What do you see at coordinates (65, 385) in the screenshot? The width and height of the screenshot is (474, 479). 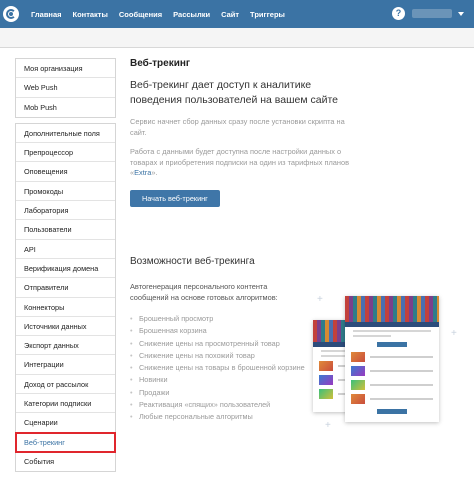 I see `sidebar-item-campaign-revenue: Доход от рассылок` at bounding box center [65, 385].